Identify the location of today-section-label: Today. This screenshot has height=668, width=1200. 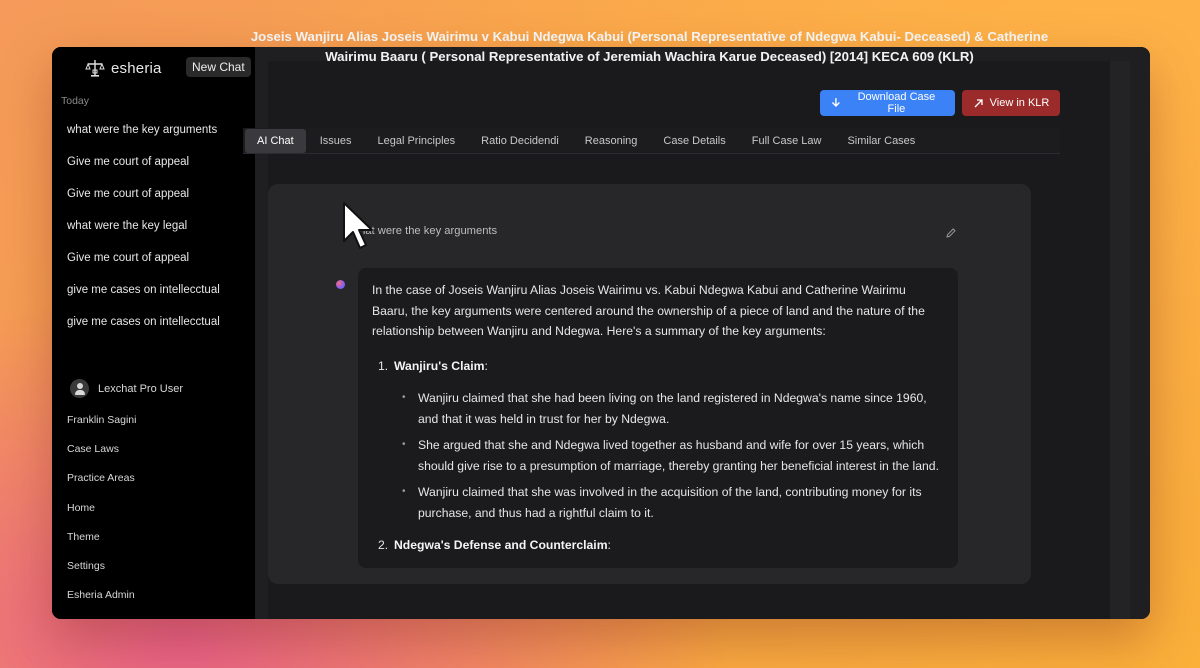
(75, 101).